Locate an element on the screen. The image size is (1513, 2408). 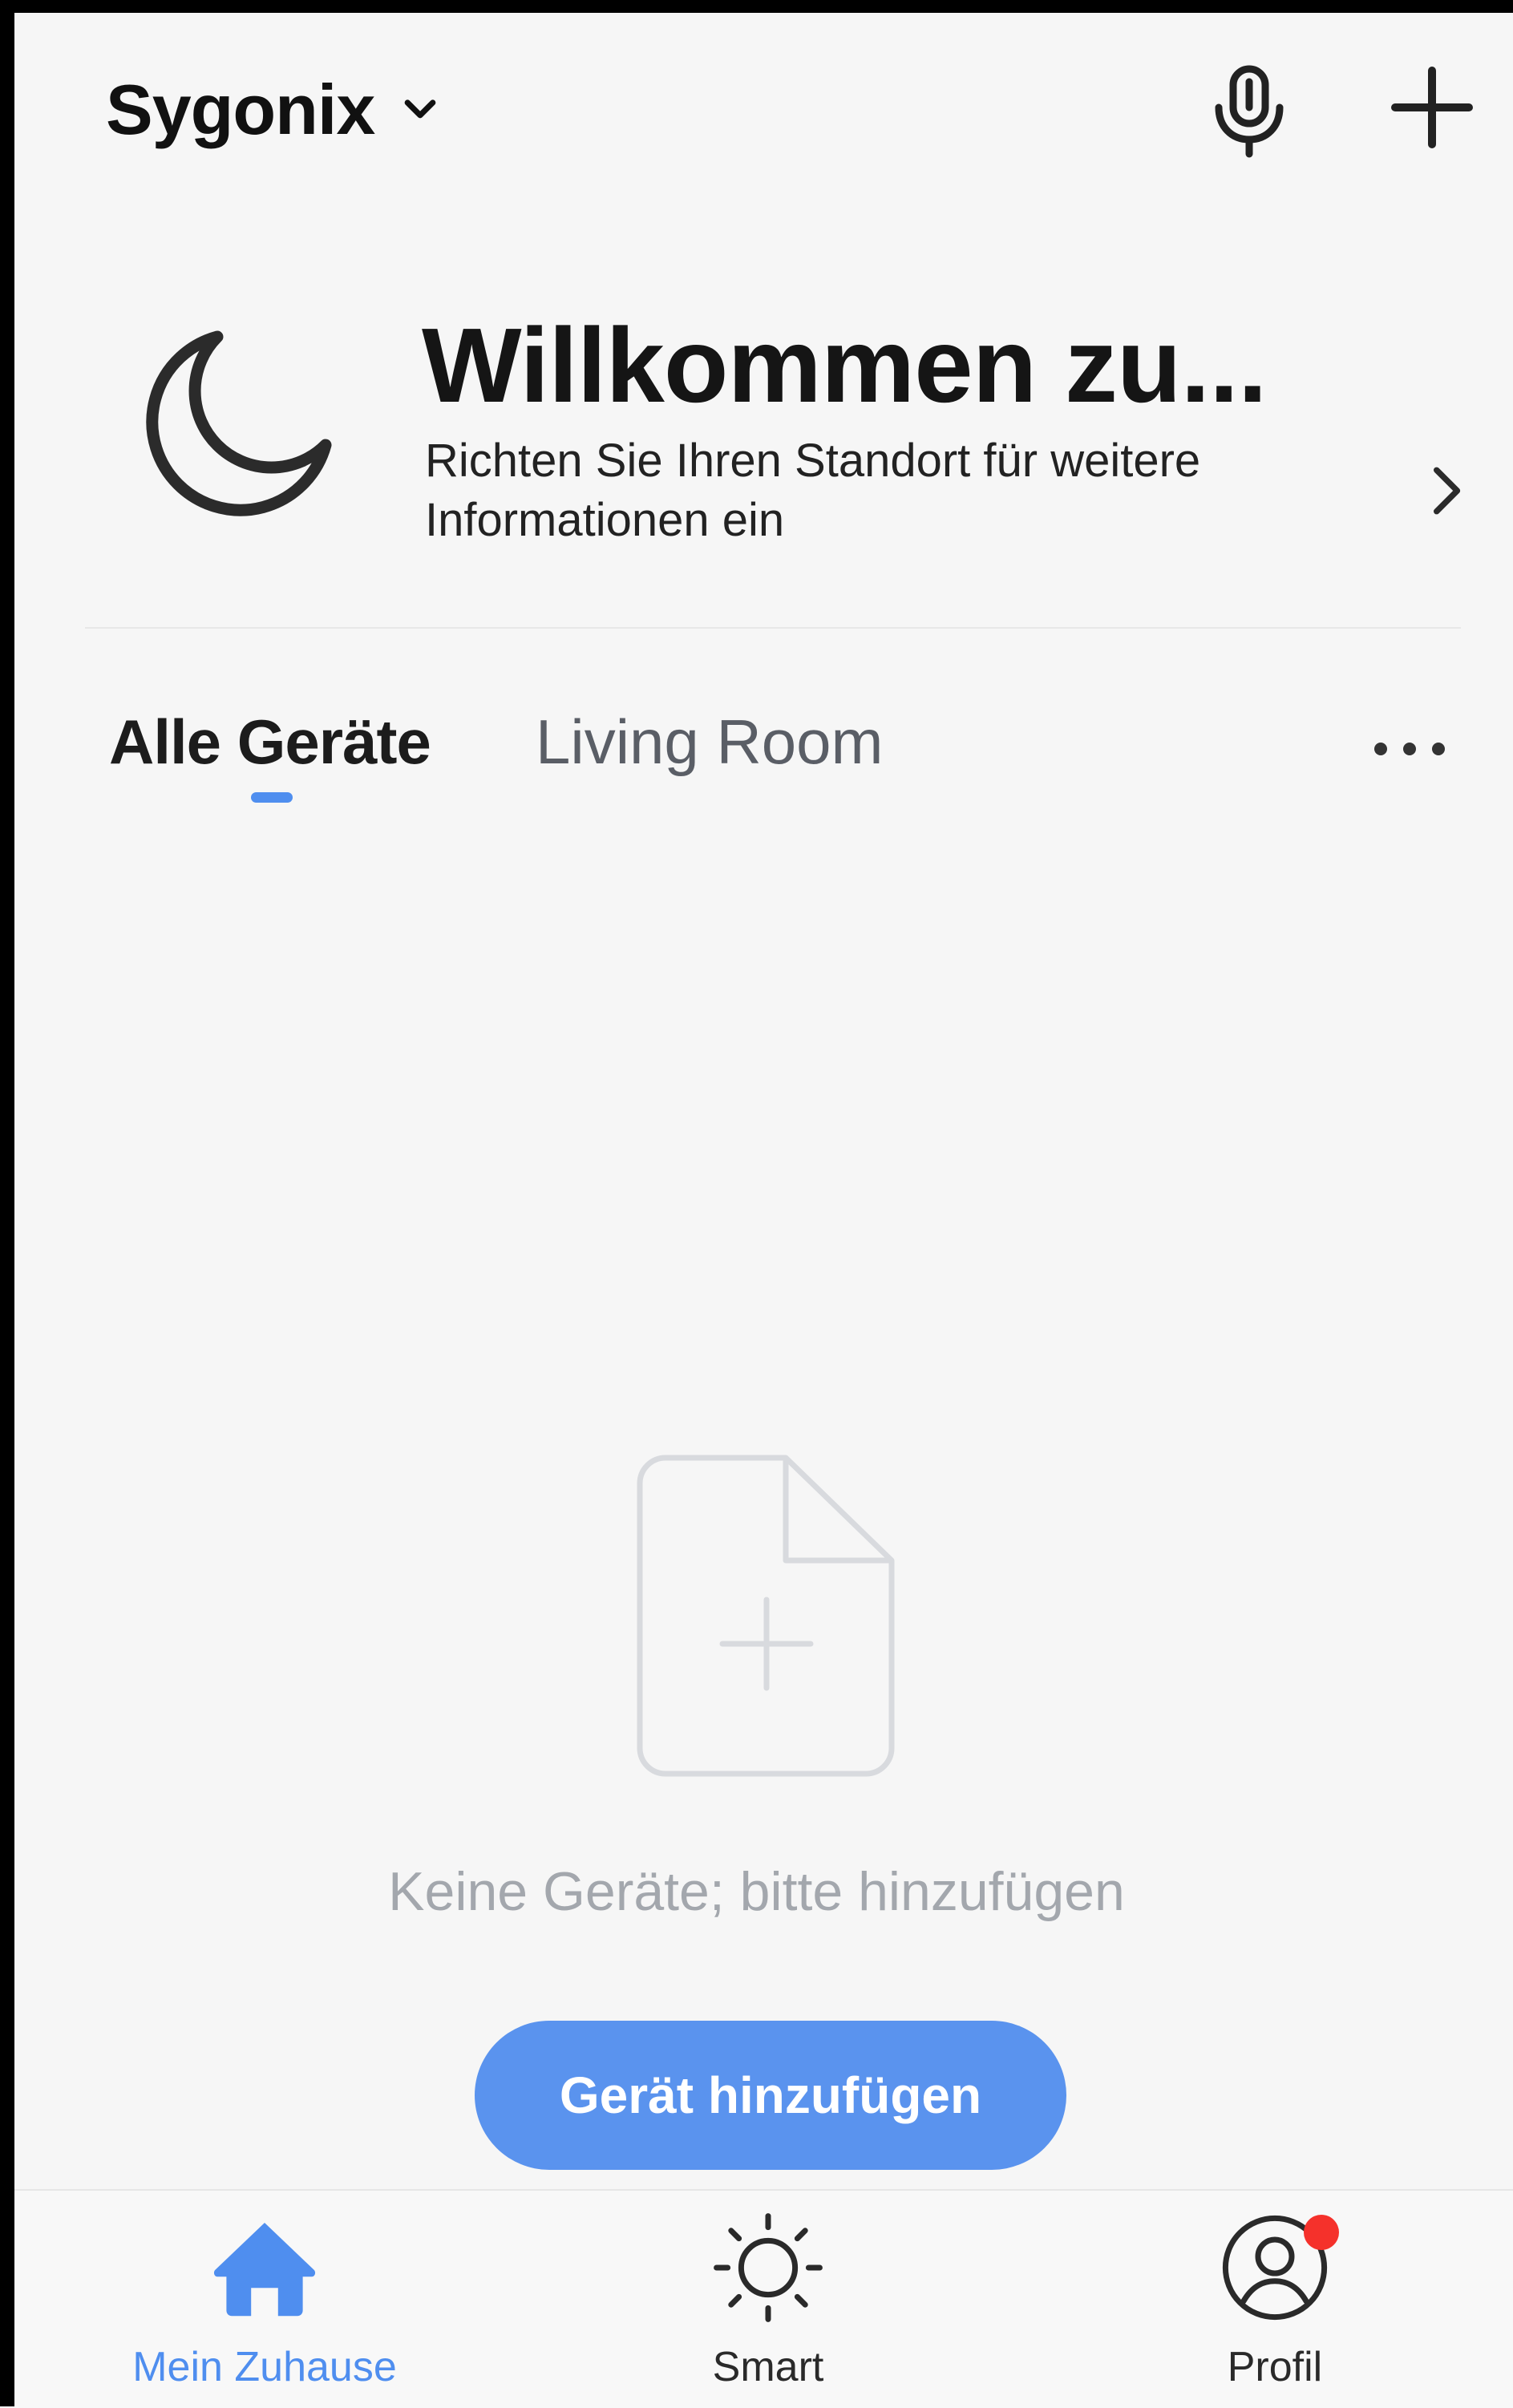
add-document-icon is located at coordinates (766, 1616).